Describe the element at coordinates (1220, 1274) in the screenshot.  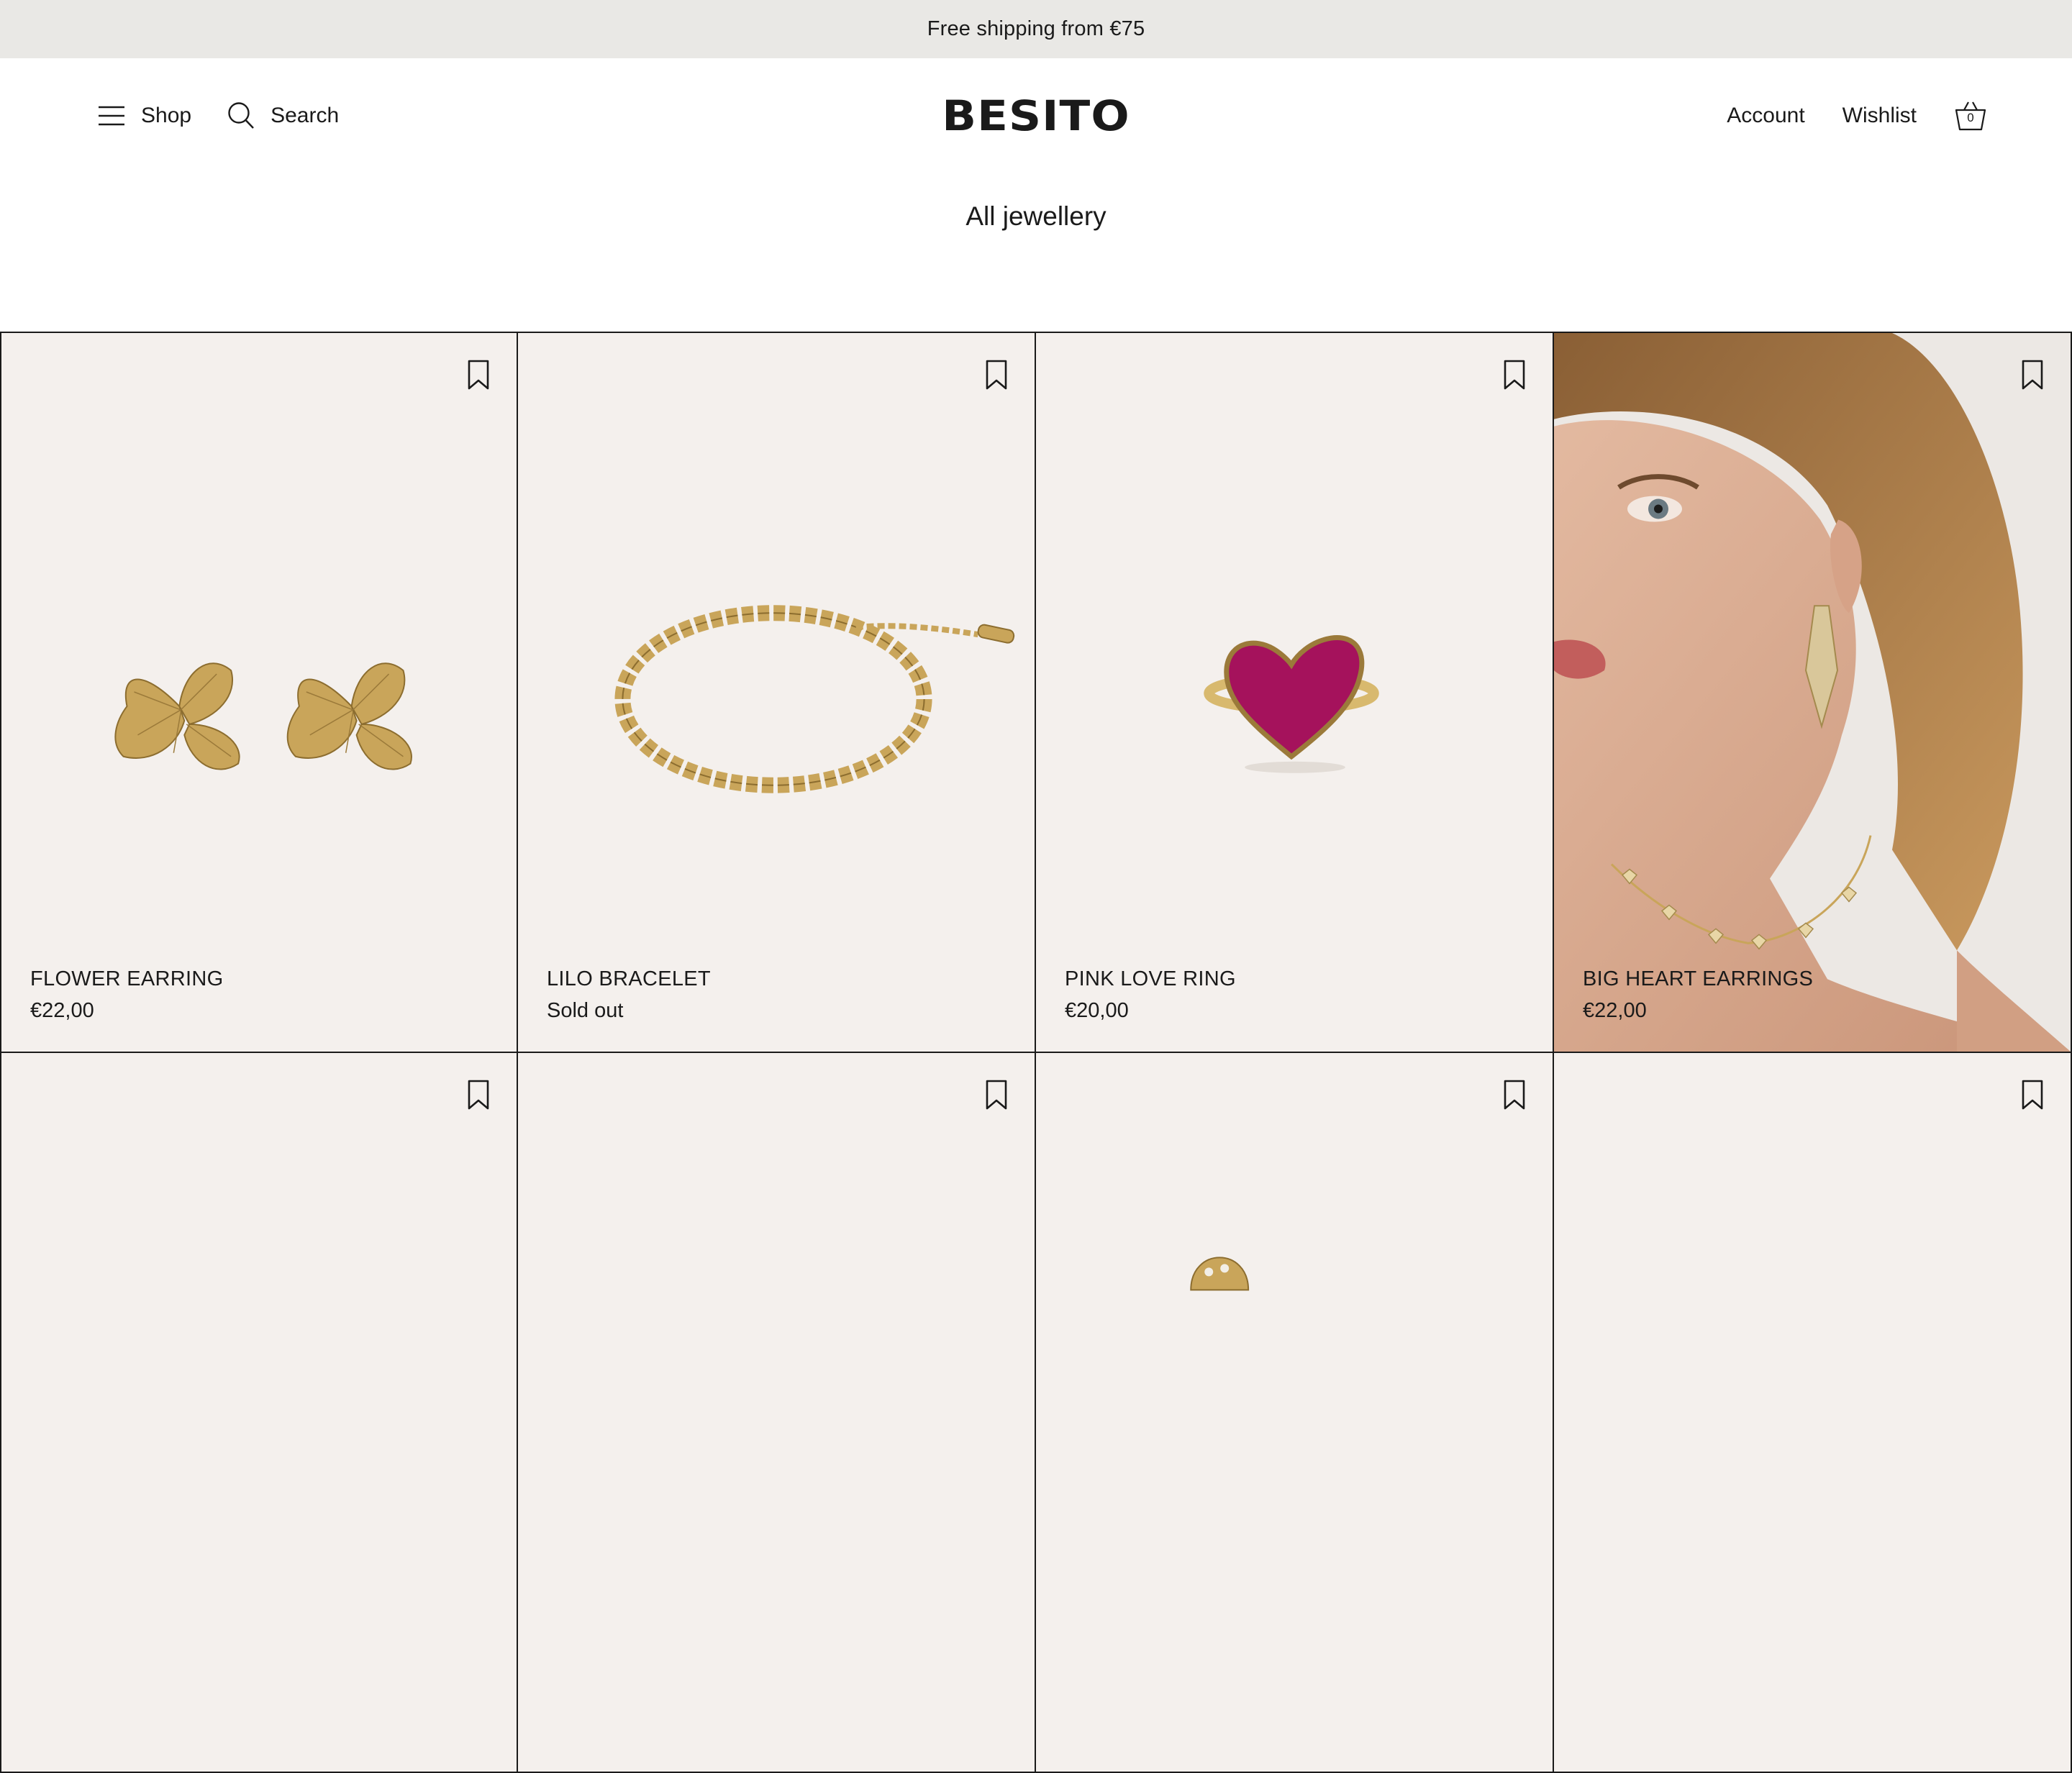
I see `product-image-partial-ring` at that location.